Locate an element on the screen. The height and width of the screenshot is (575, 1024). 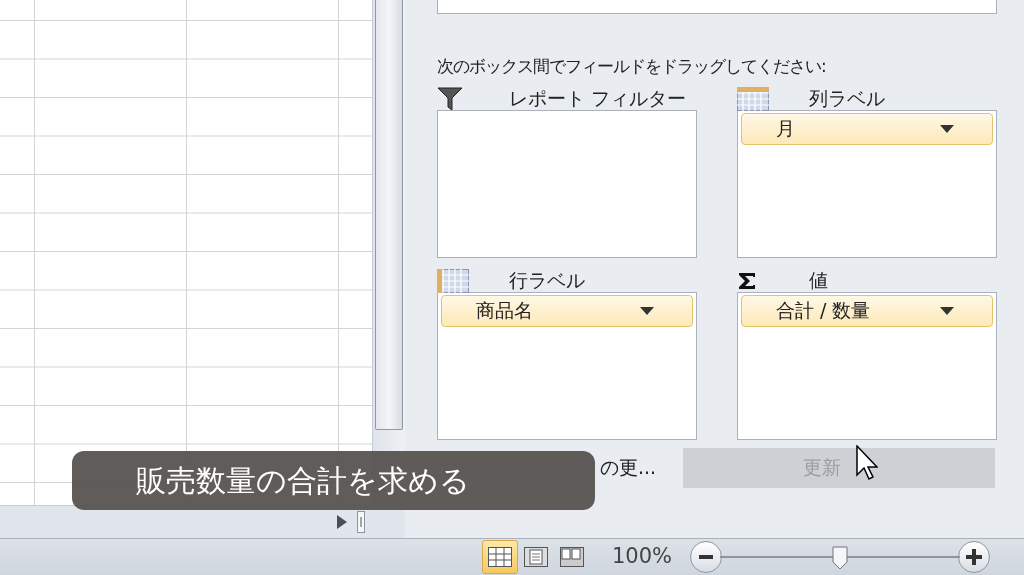
page-icon is located at coordinates (536, 557).